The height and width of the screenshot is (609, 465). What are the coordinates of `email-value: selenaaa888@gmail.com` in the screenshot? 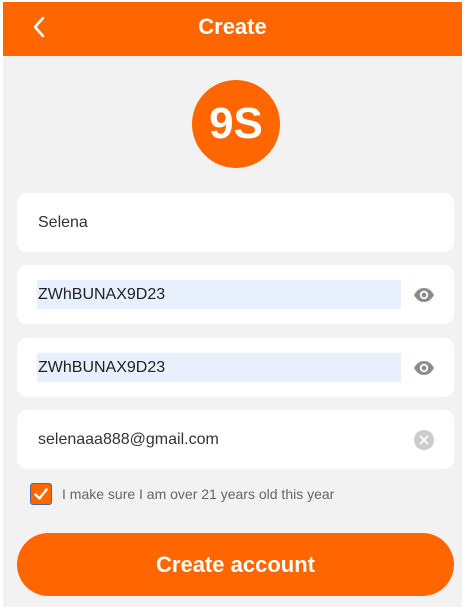 It's located at (128, 439).